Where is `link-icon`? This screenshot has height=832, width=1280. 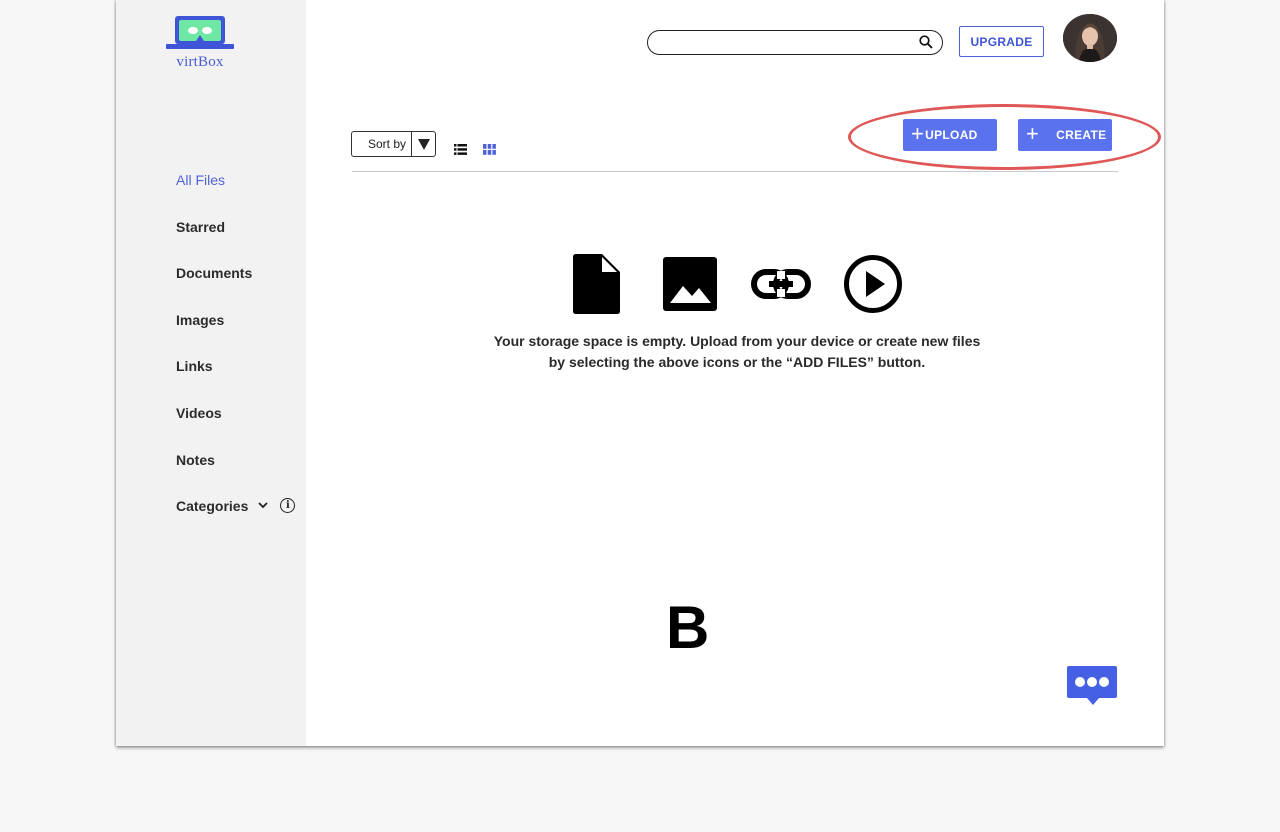
link-icon is located at coordinates (781, 286).